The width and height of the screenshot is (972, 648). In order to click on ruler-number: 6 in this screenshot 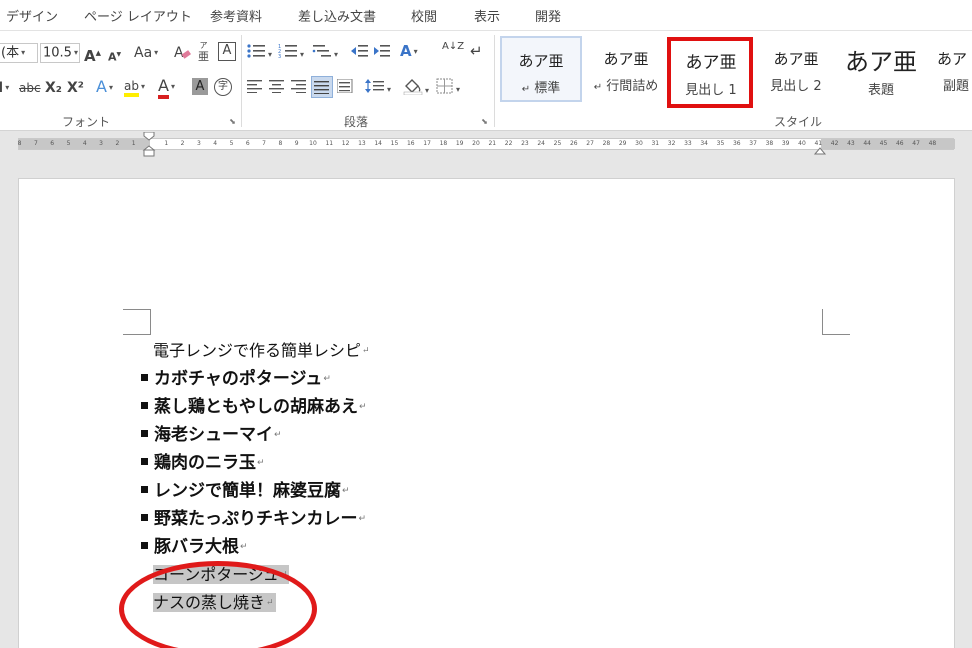, I will do `click(247, 143)`.